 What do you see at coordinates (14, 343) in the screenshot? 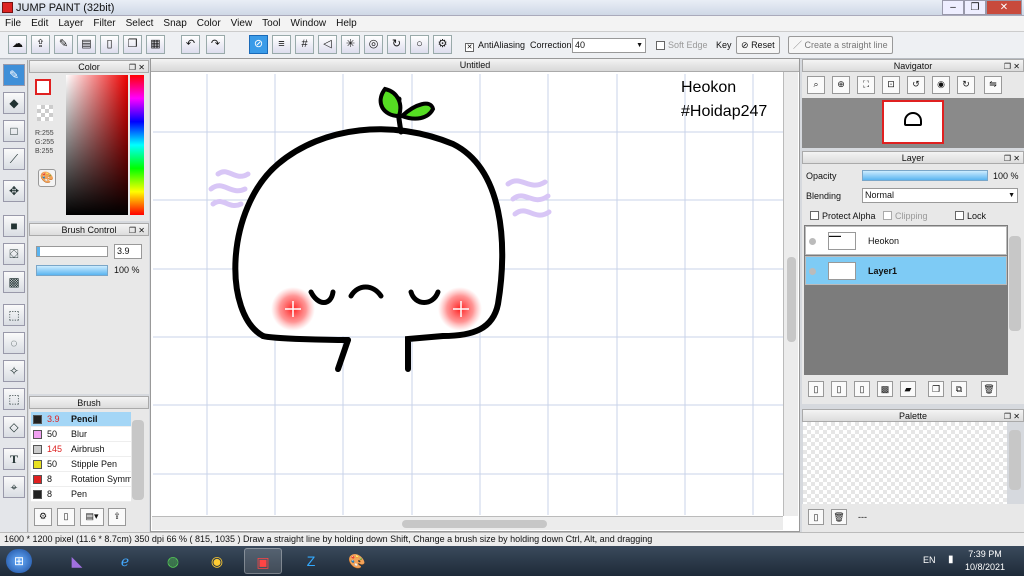
I see `lasso-tool-icon: ◌` at bounding box center [14, 343].